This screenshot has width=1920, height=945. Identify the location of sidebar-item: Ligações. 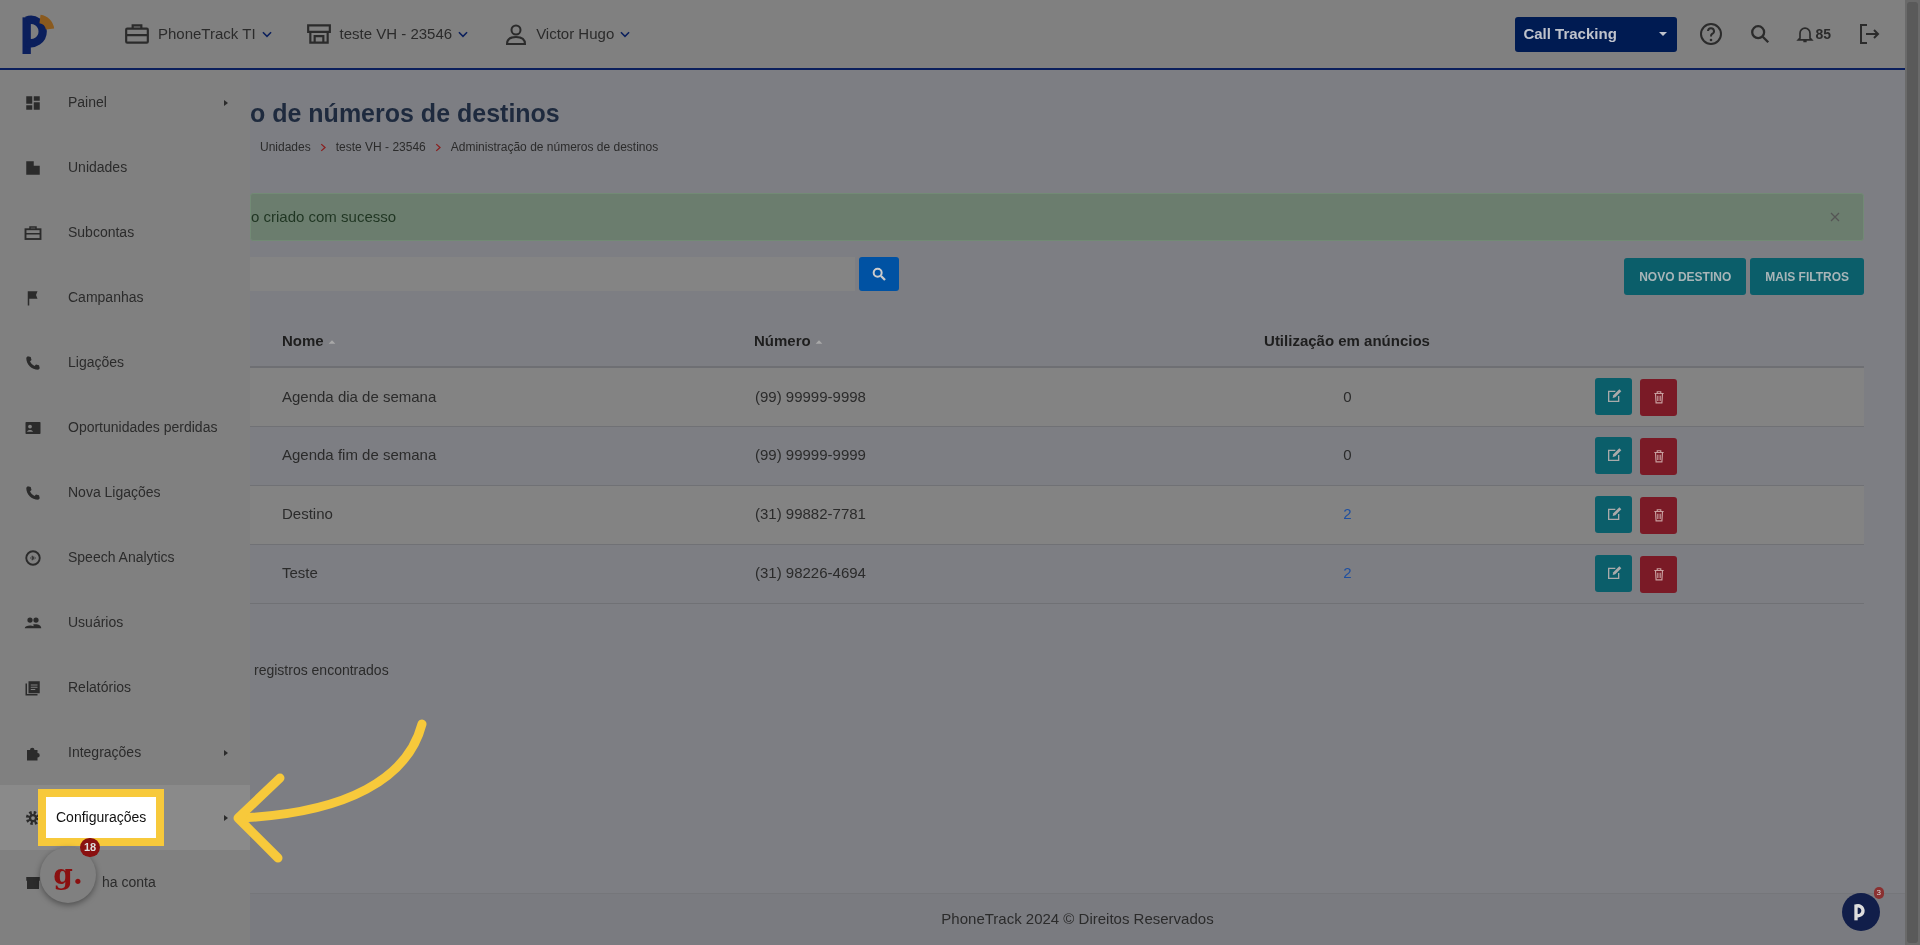
(96, 362).